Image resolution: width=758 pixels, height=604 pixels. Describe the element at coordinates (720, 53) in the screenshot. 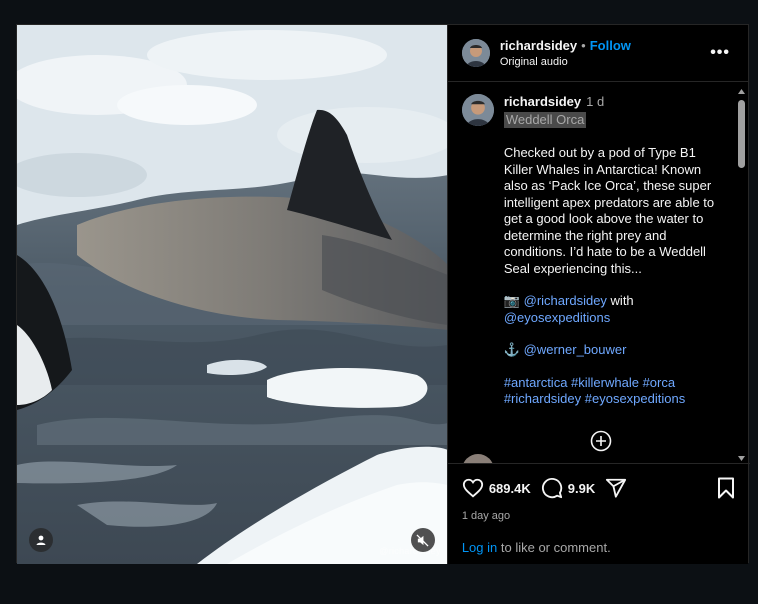

I see `more-options-icon: •••` at that location.